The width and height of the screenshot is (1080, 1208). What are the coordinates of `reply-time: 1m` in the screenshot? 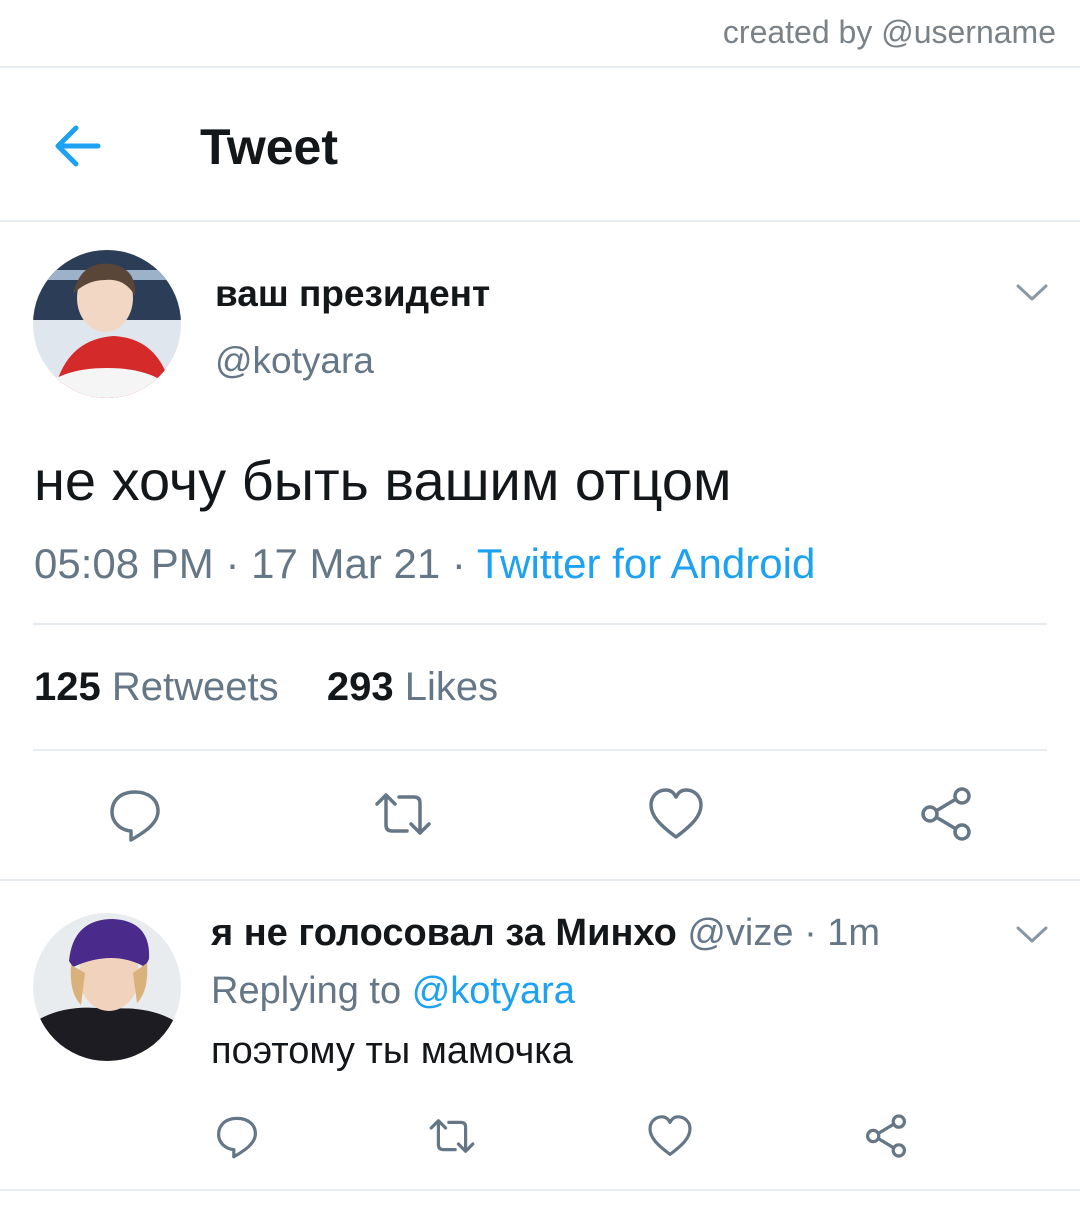 It's located at (854, 933).